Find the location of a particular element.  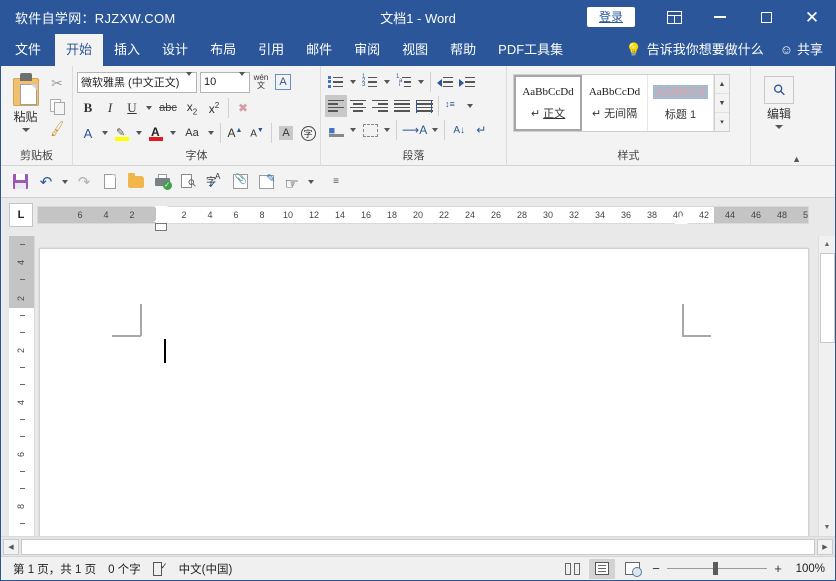

scroll-right-icon: ▶ is located at coordinates (825, 546).